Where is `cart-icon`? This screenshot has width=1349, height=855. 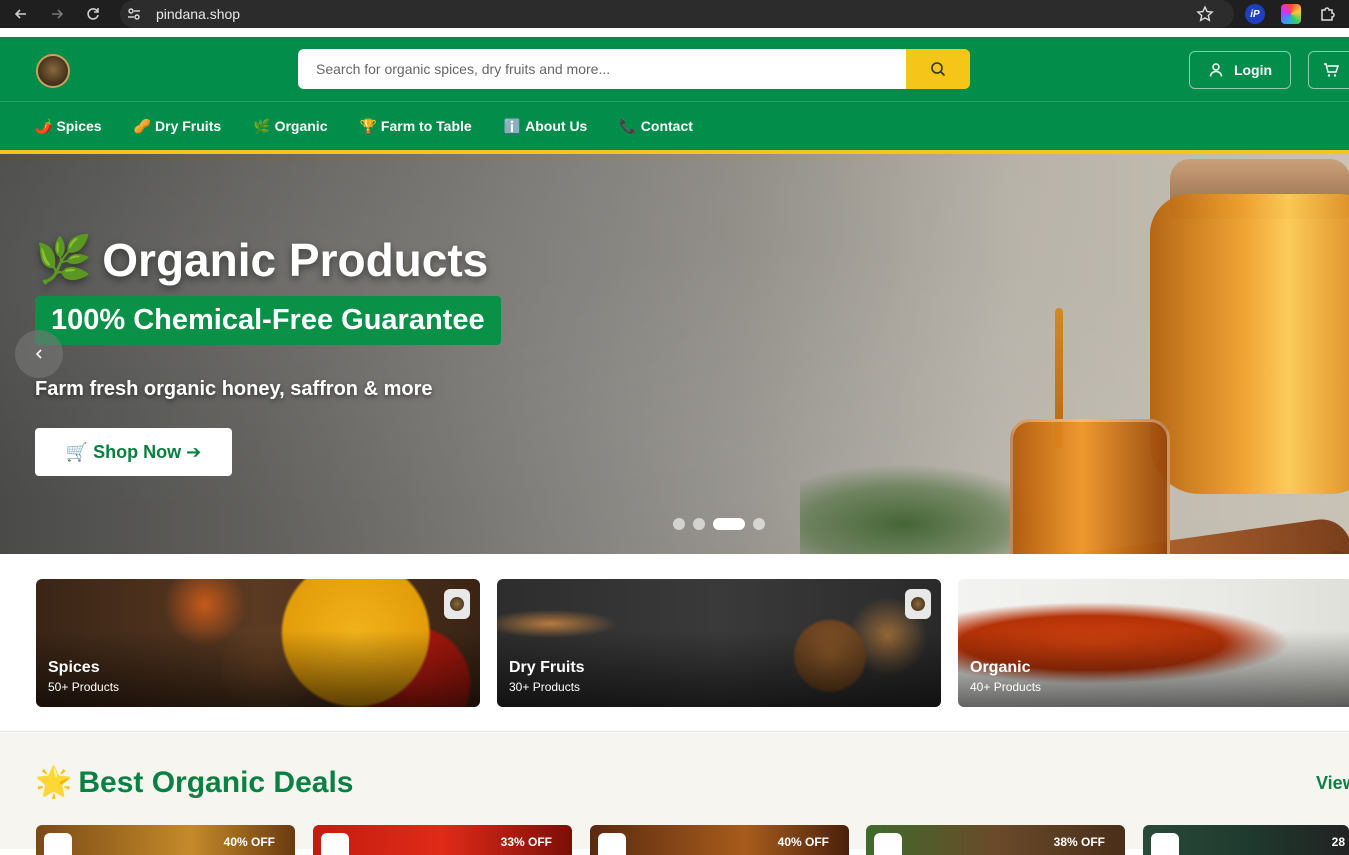 cart-icon is located at coordinates (1331, 70).